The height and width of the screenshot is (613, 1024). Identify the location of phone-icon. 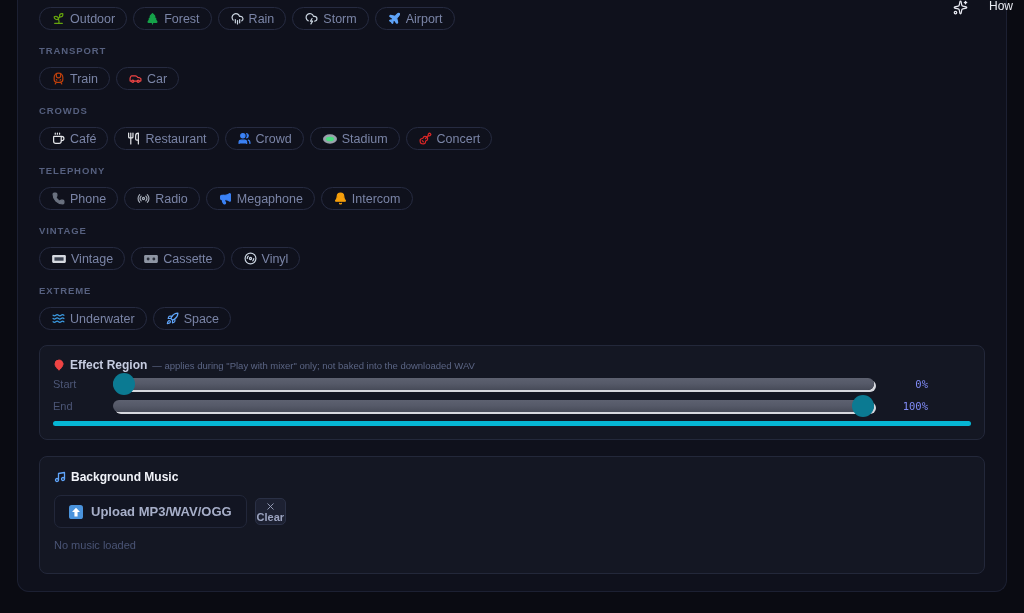
(58, 198).